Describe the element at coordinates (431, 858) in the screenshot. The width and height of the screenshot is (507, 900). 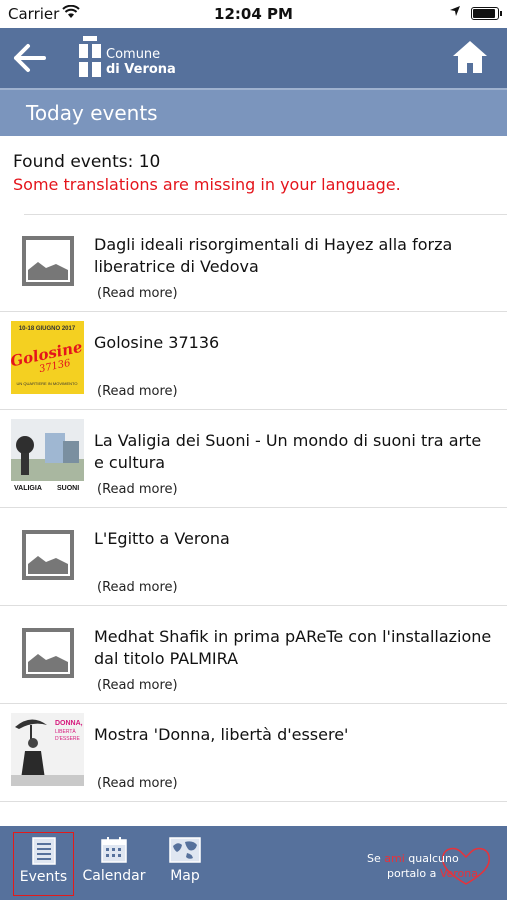
I see `brand-mid: qualcuno` at that location.